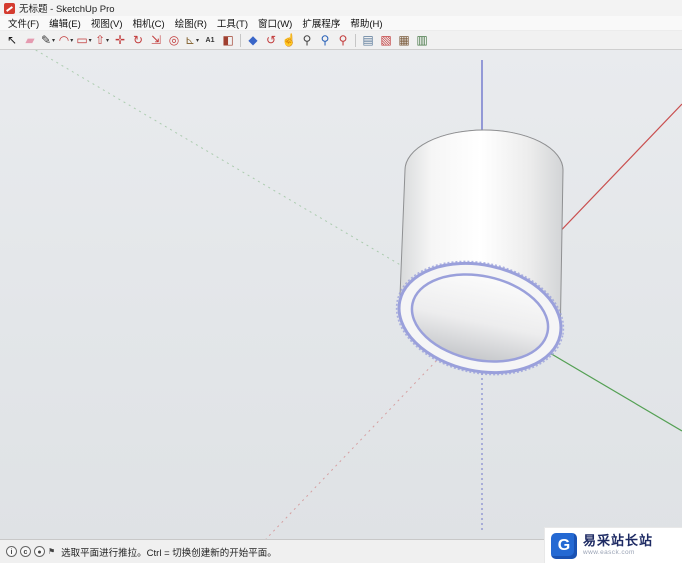  Describe the element at coordinates (11, 551) in the screenshot. I see `info-icon: i` at that location.